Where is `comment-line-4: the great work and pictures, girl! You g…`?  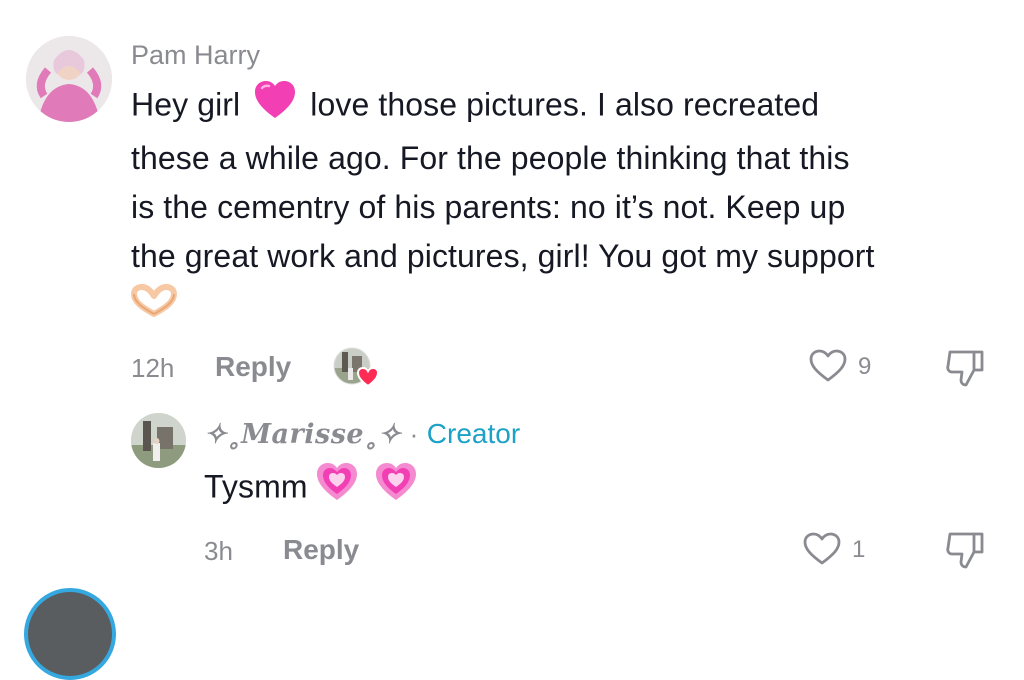
comment-line-4: the great work and pictures, girl! You g… is located at coordinates (503, 256).